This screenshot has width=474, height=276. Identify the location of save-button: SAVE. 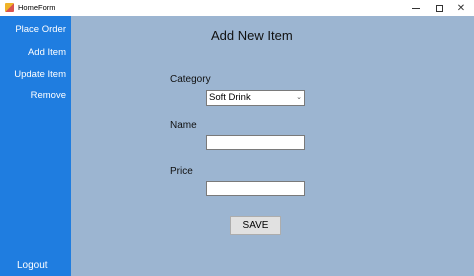
(255, 225).